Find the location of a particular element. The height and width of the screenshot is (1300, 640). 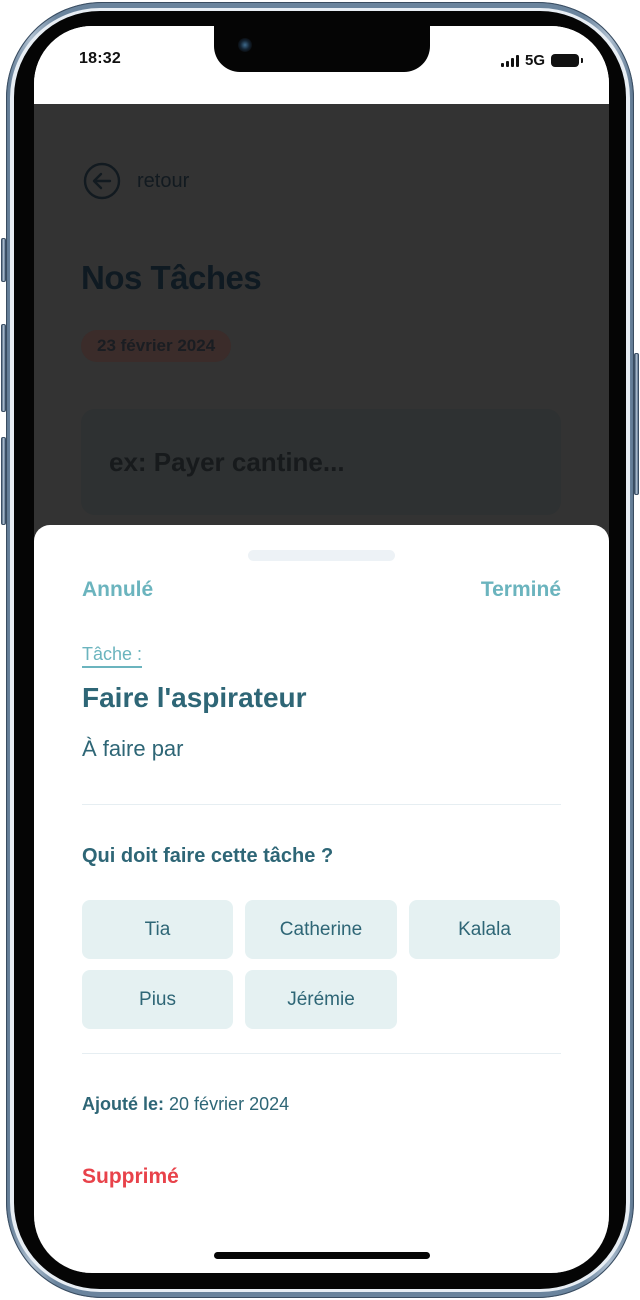

date-badge: 23 février 2024 is located at coordinates (156, 346).